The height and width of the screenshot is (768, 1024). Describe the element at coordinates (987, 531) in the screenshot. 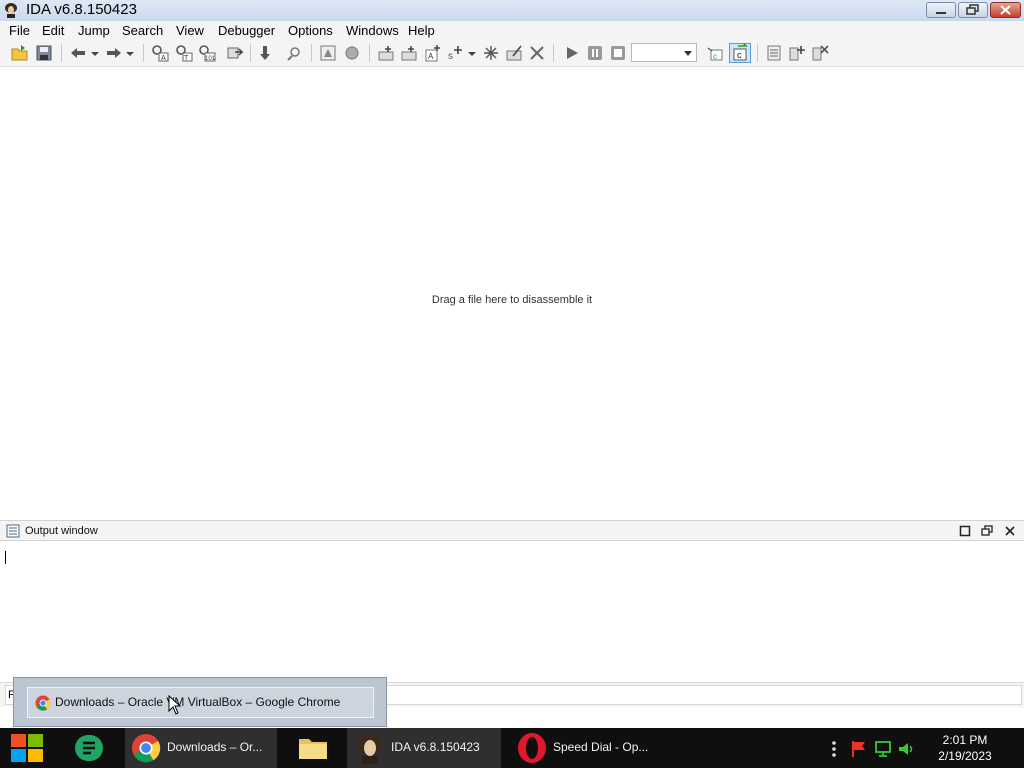

I see `float-window-icon` at that location.